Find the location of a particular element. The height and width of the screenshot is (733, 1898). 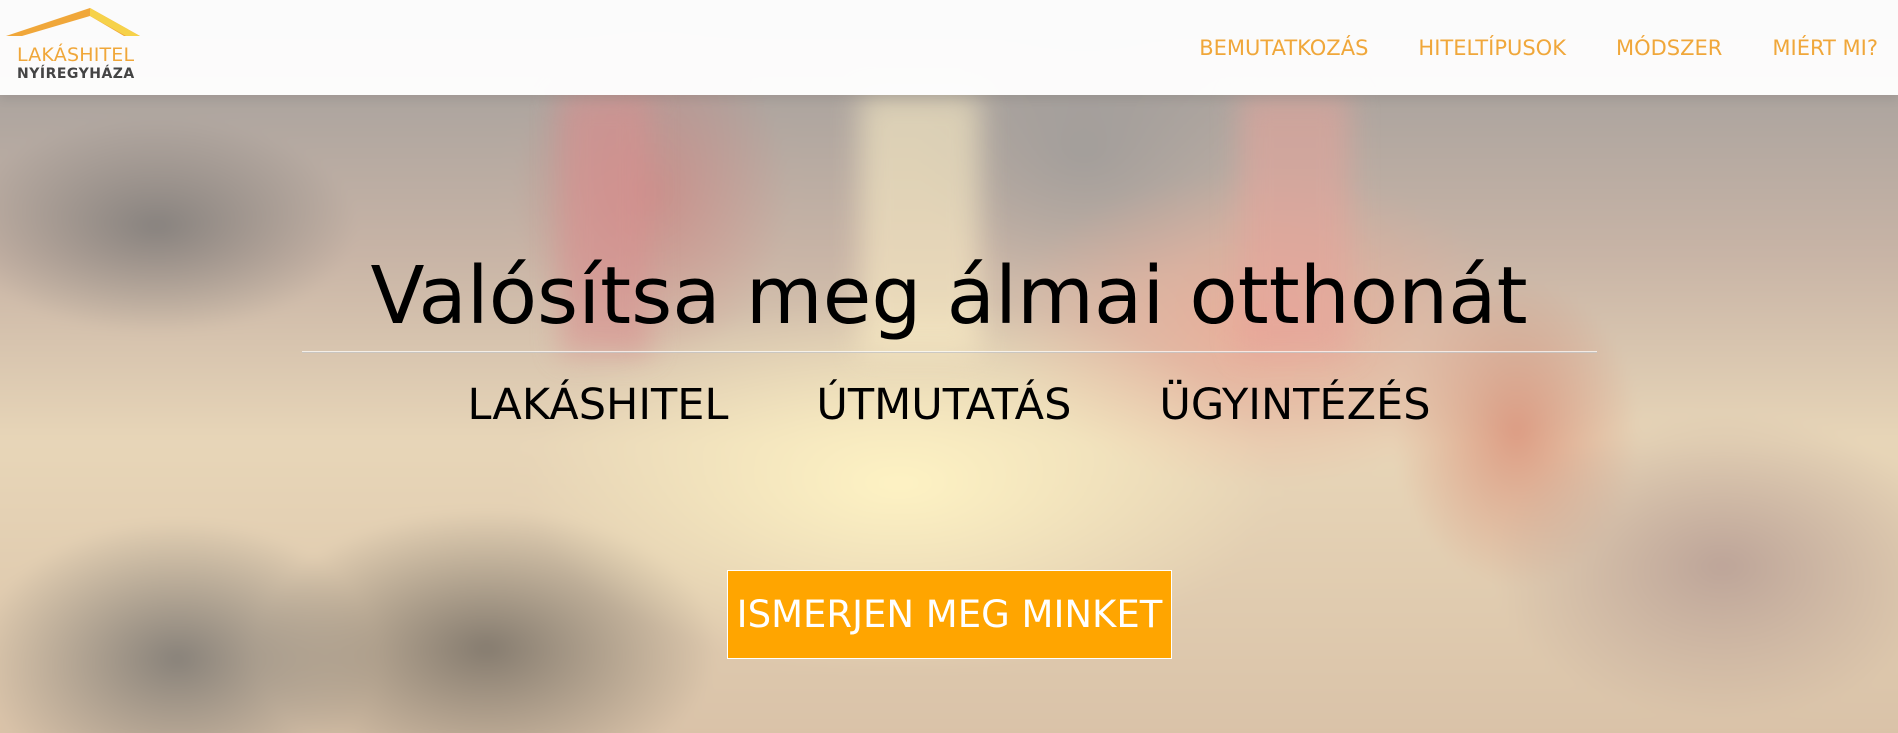

cta-button: ISMERJEN MEG MINKET is located at coordinates (949, 614).